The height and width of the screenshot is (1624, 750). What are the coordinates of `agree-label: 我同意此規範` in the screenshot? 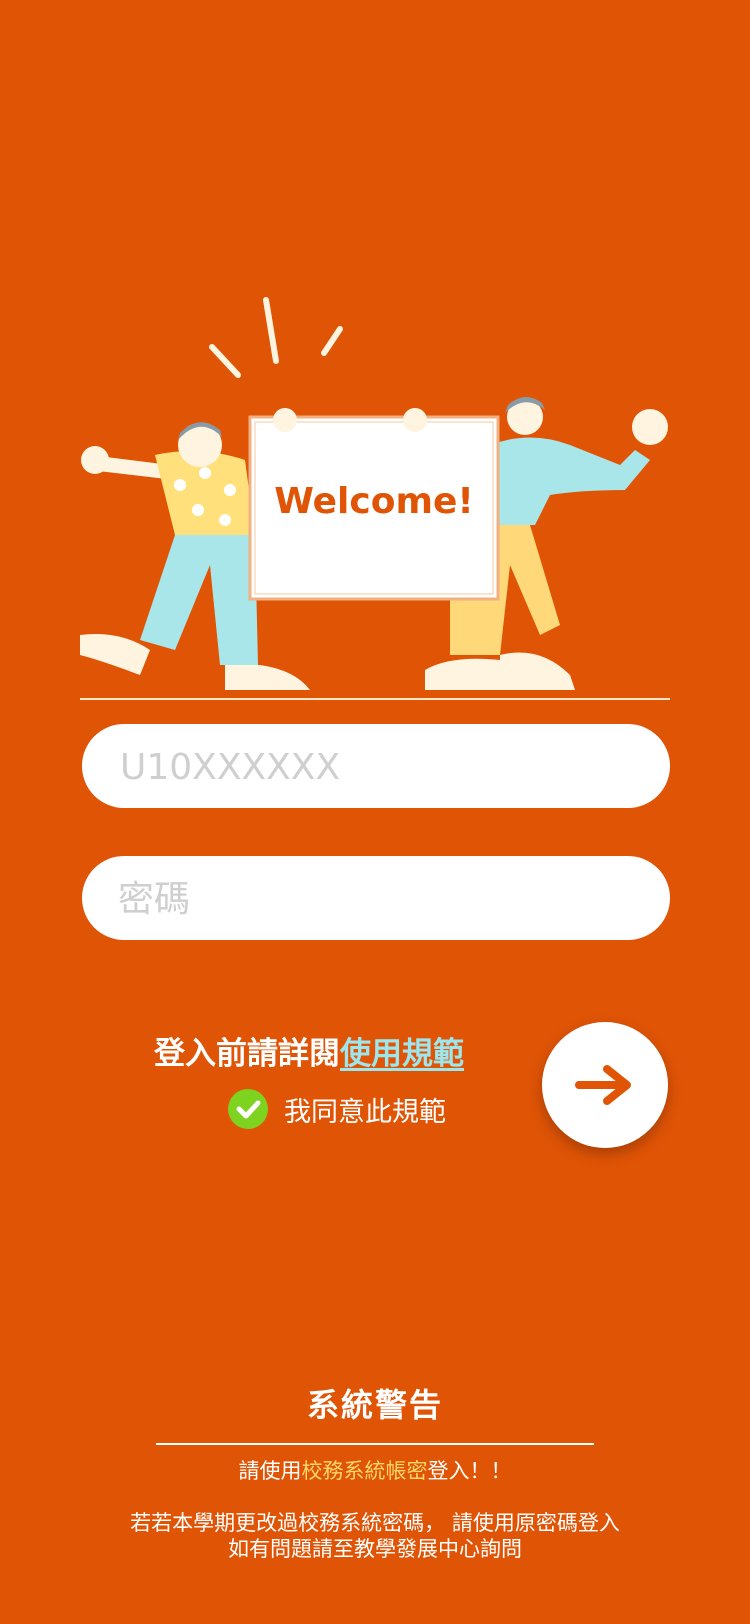 It's located at (365, 1112).